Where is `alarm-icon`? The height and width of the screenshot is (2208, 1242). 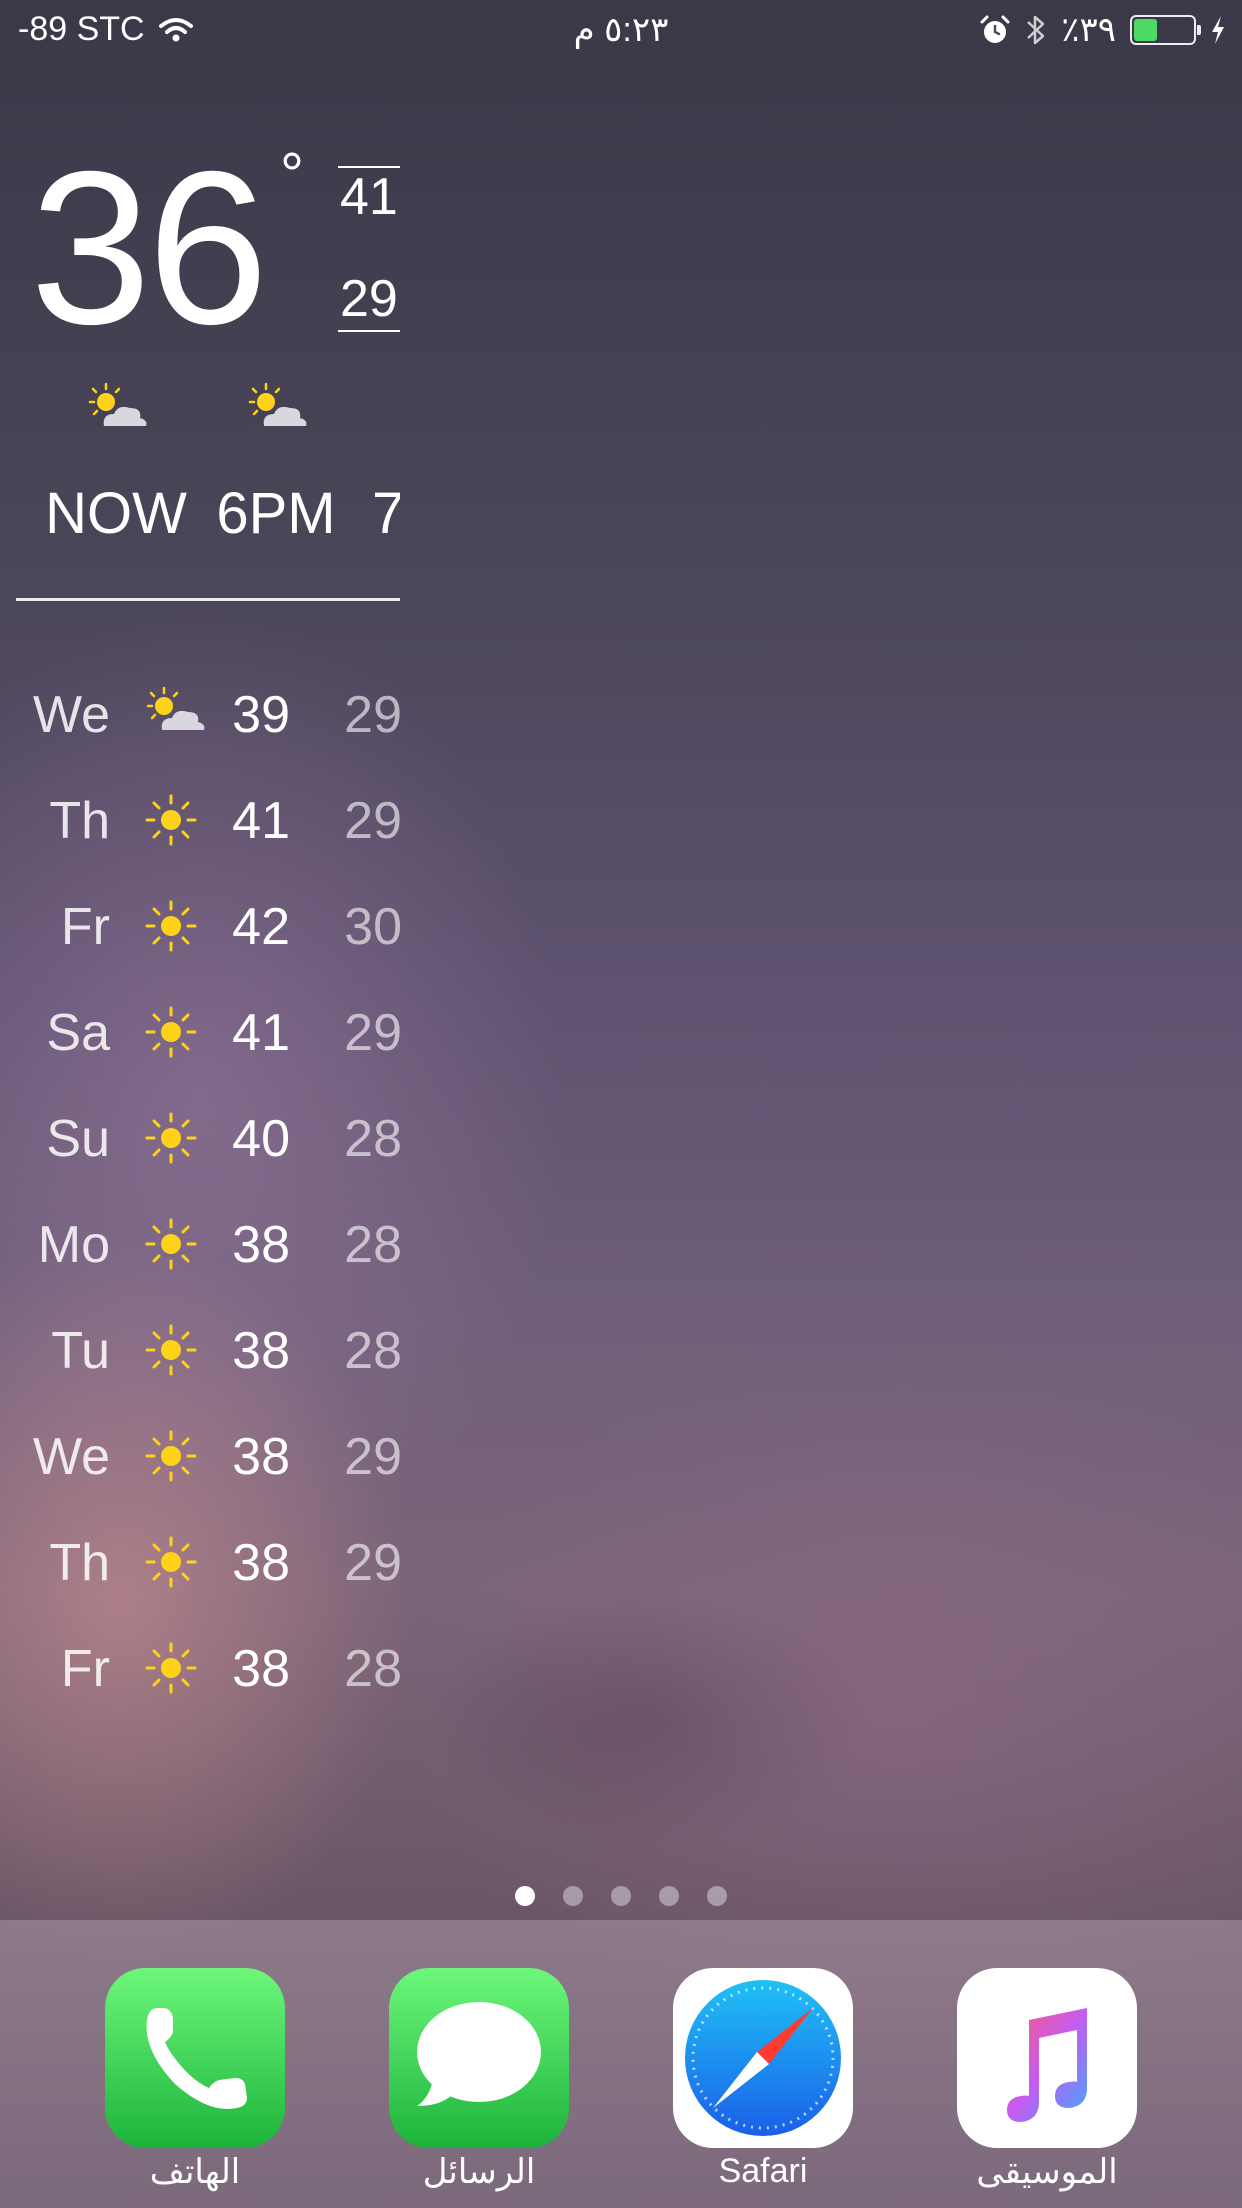 alarm-icon is located at coordinates (995, 29).